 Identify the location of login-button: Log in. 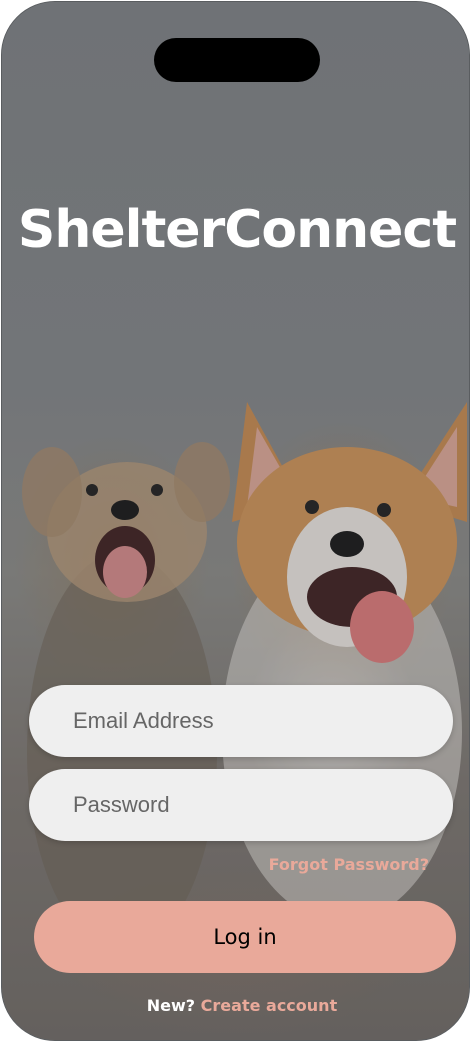
(245, 937).